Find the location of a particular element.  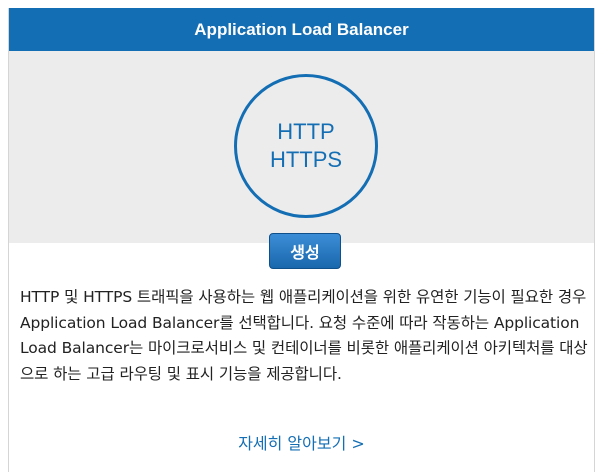

protocol-http-label: HTTP is located at coordinates (306, 131).